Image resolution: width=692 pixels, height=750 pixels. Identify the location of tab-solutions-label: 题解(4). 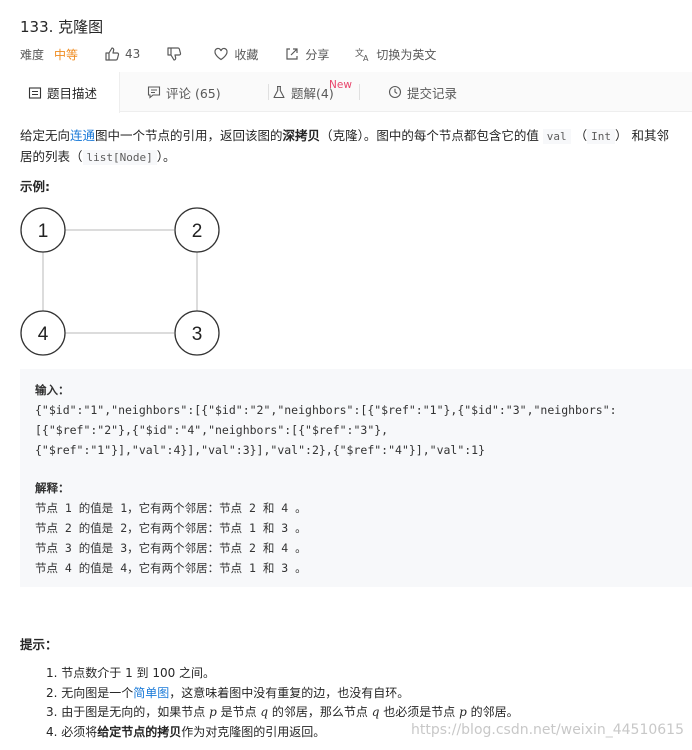
(312, 93).